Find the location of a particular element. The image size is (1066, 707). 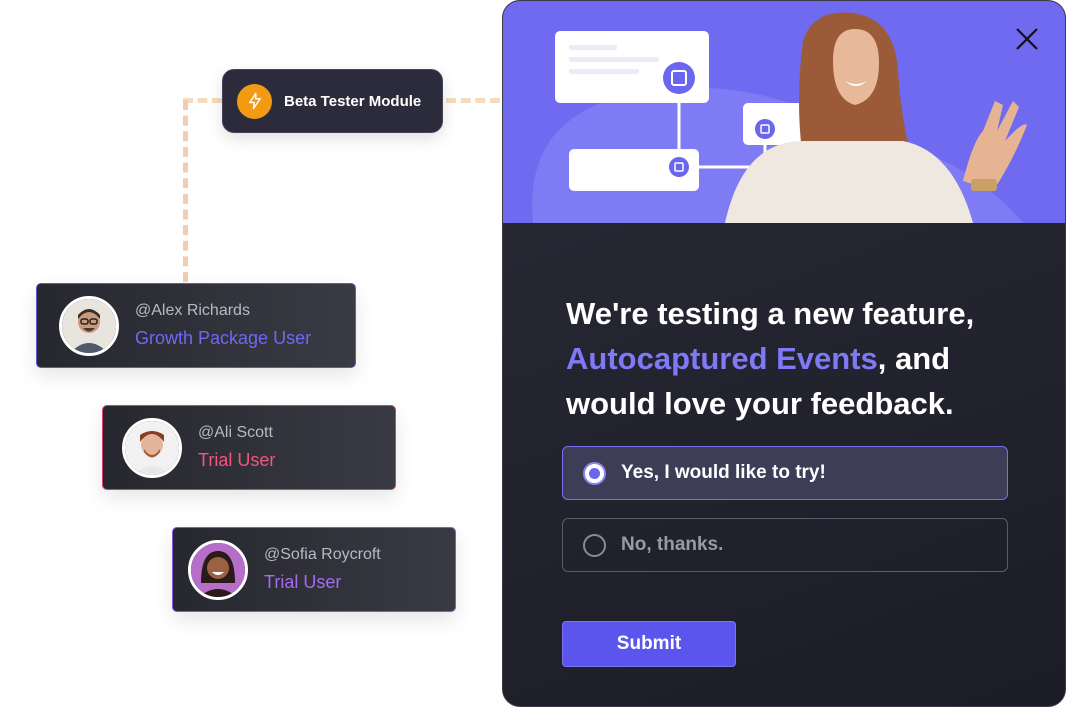

option-yes: Yes, I would like to try! is located at coordinates (785, 473).